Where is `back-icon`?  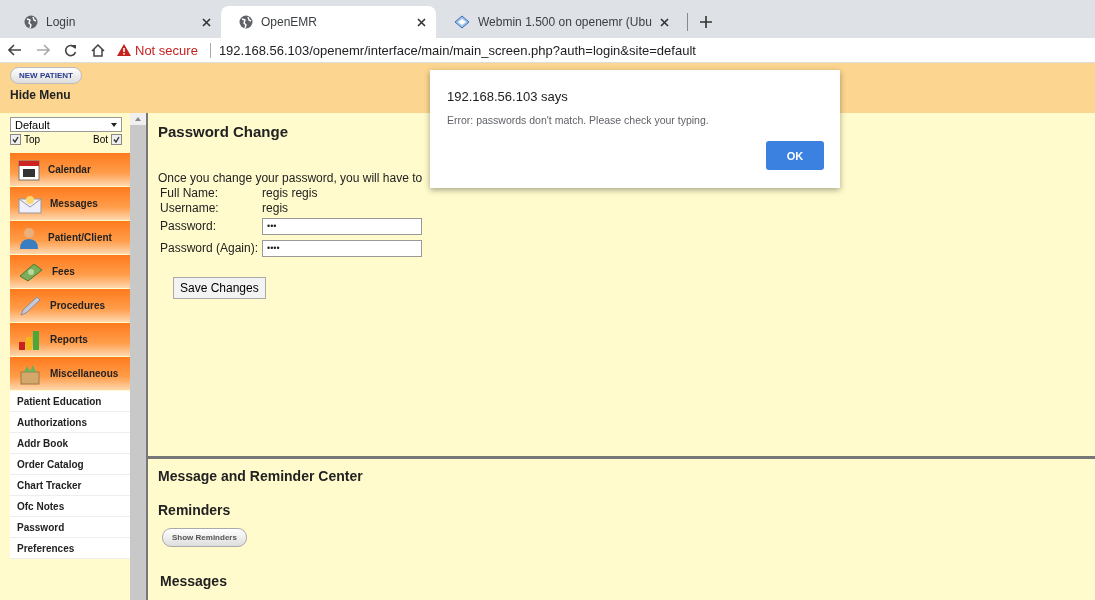
back-icon is located at coordinates (15, 50).